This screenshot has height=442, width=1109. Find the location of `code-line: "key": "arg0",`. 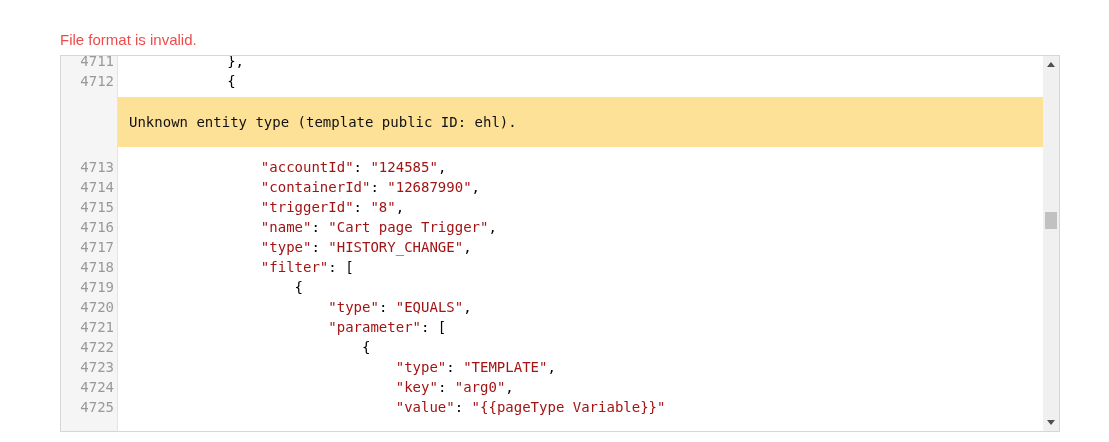

code-line: "key": "arg0", is located at coordinates (454, 387).